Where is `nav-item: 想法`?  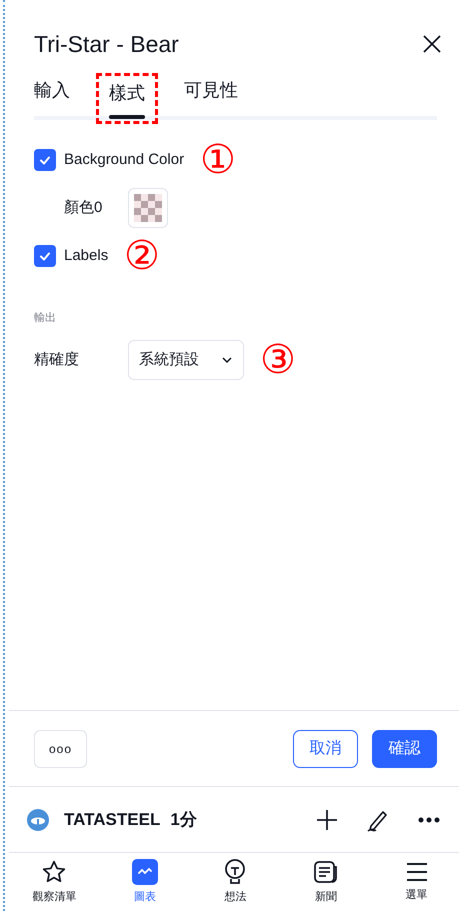 nav-item: 想法 is located at coordinates (235, 882).